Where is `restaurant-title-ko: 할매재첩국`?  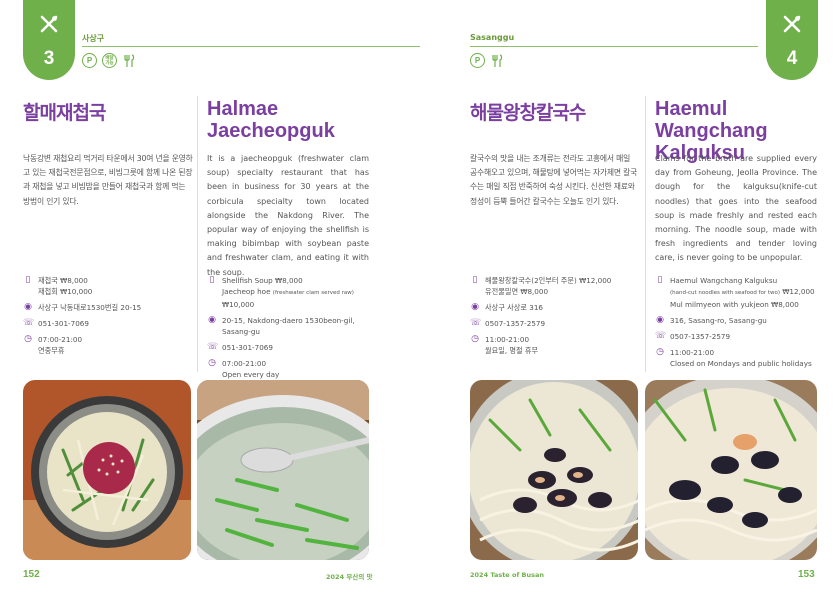
restaurant-title-ko: 할매재첩국 is located at coordinates (64, 113).